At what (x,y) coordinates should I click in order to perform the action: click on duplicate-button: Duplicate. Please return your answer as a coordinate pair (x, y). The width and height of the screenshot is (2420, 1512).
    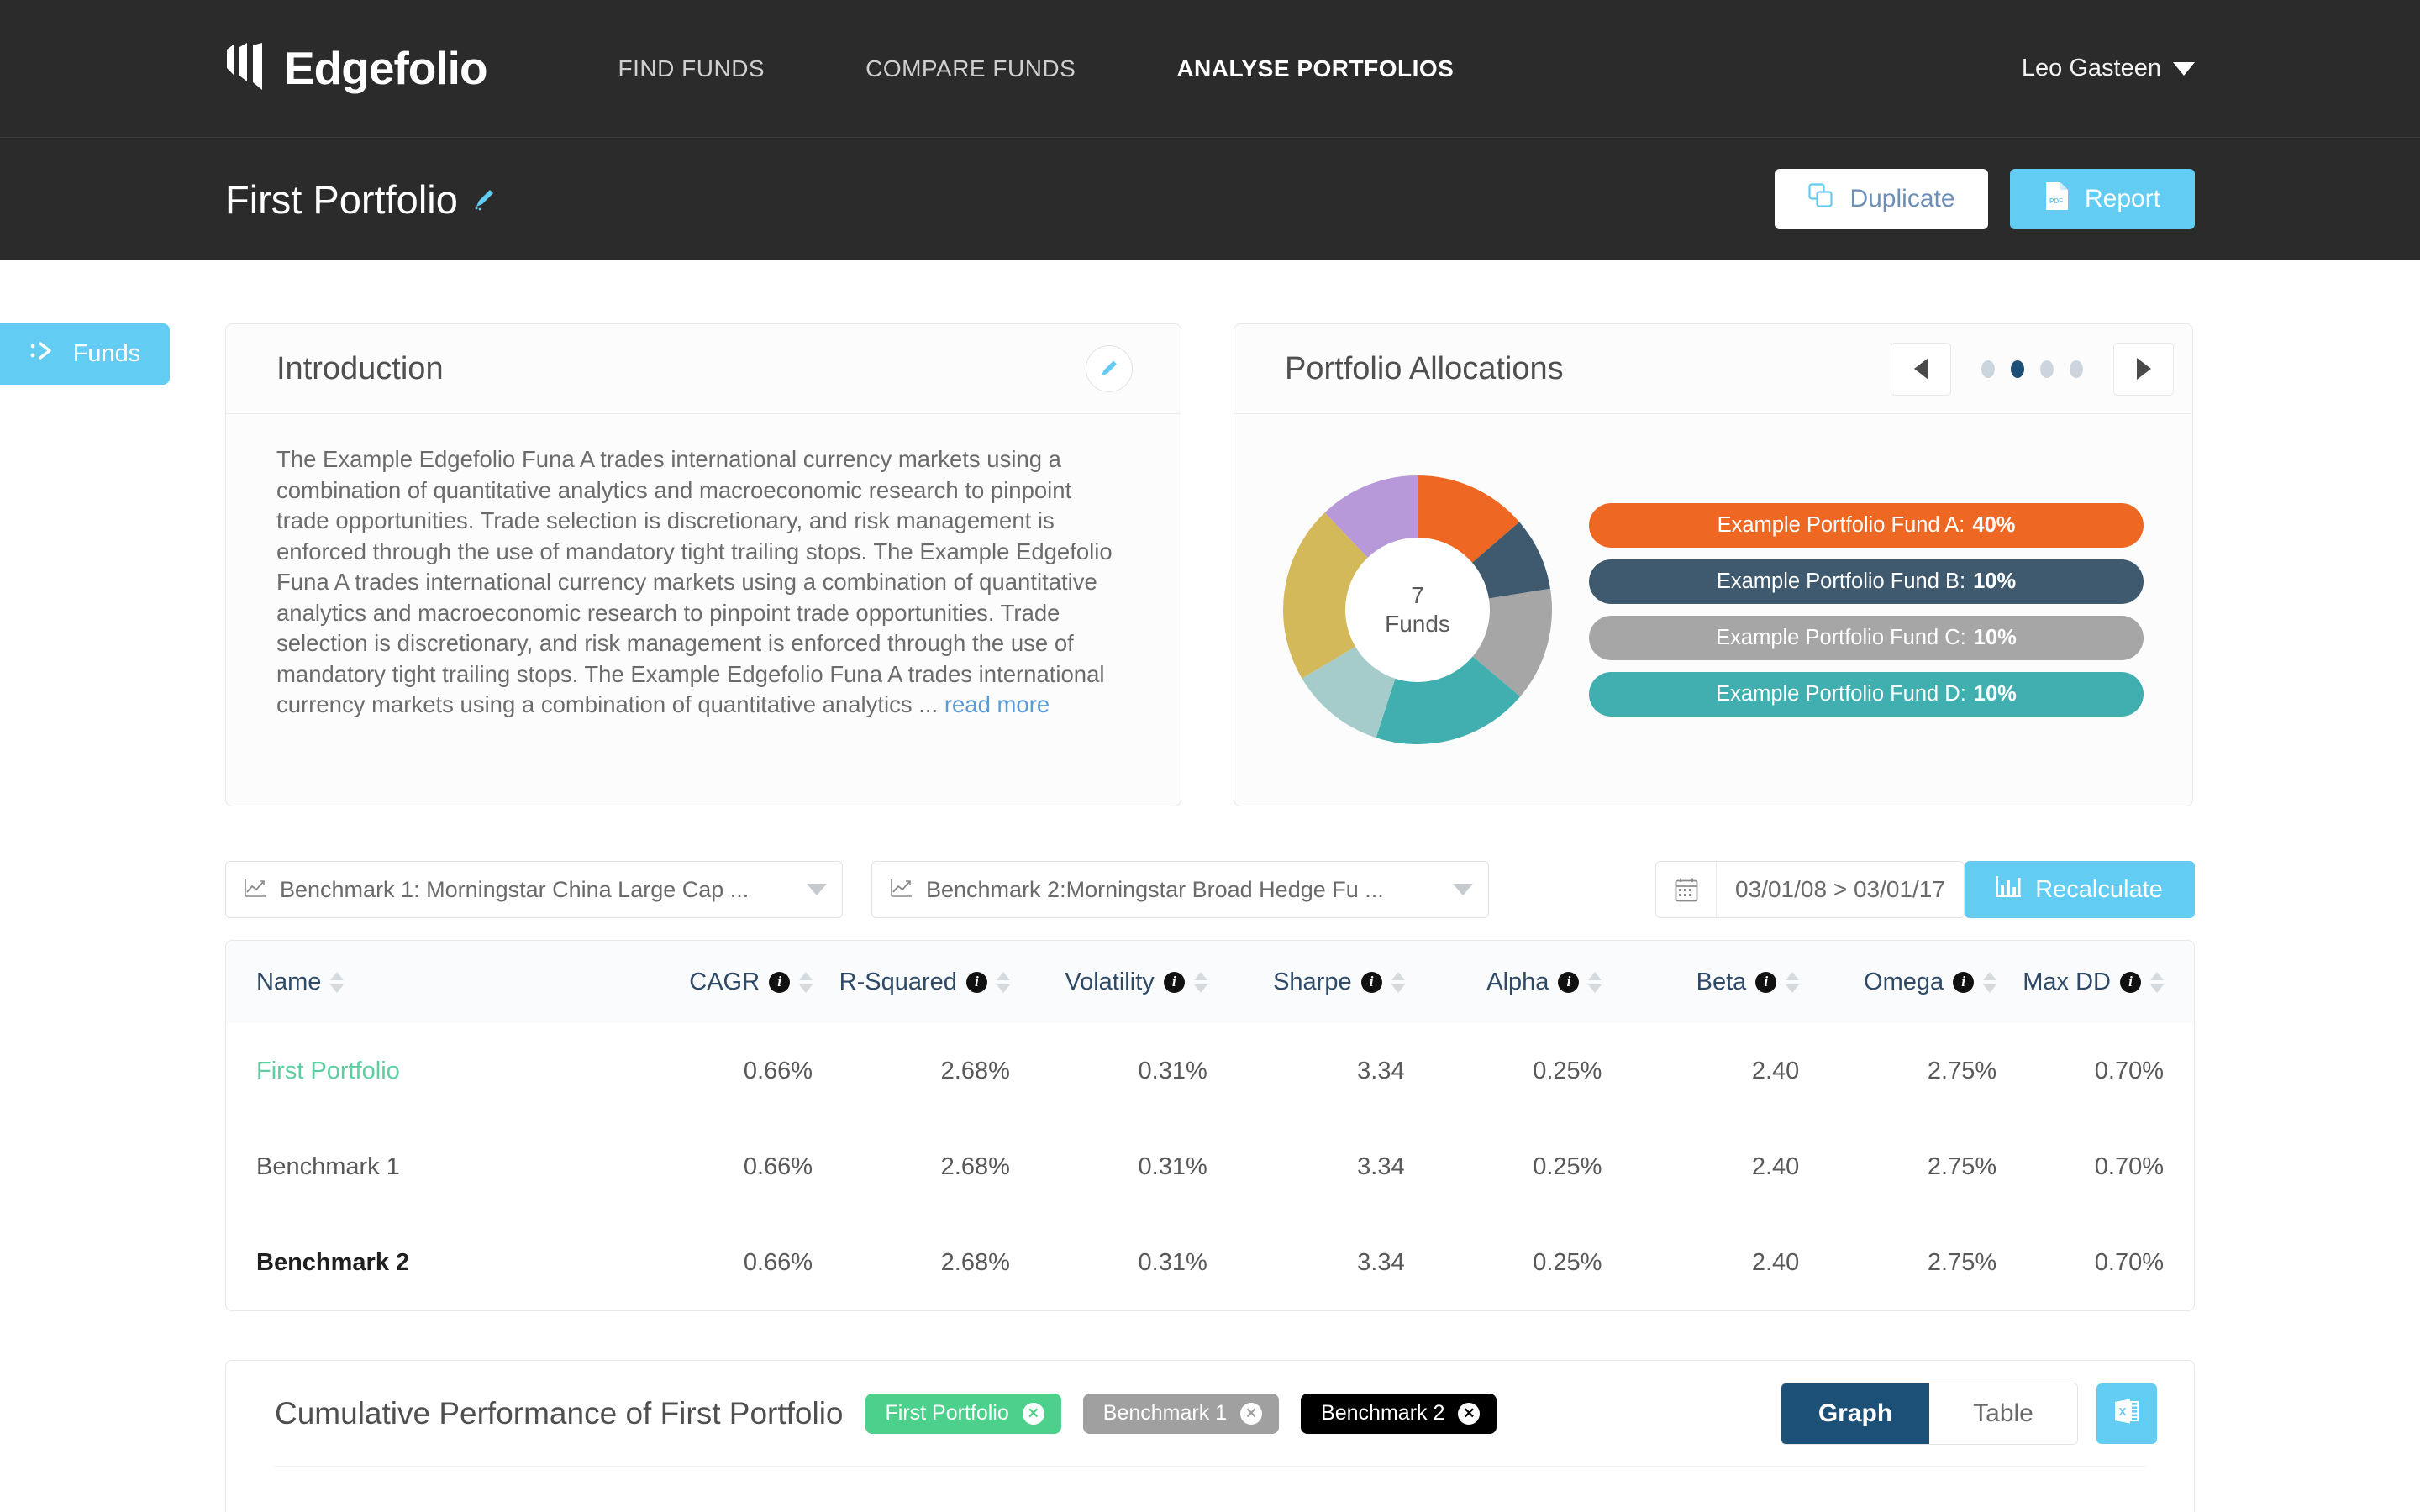
    Looking at the image, I should click on (1881, 199).